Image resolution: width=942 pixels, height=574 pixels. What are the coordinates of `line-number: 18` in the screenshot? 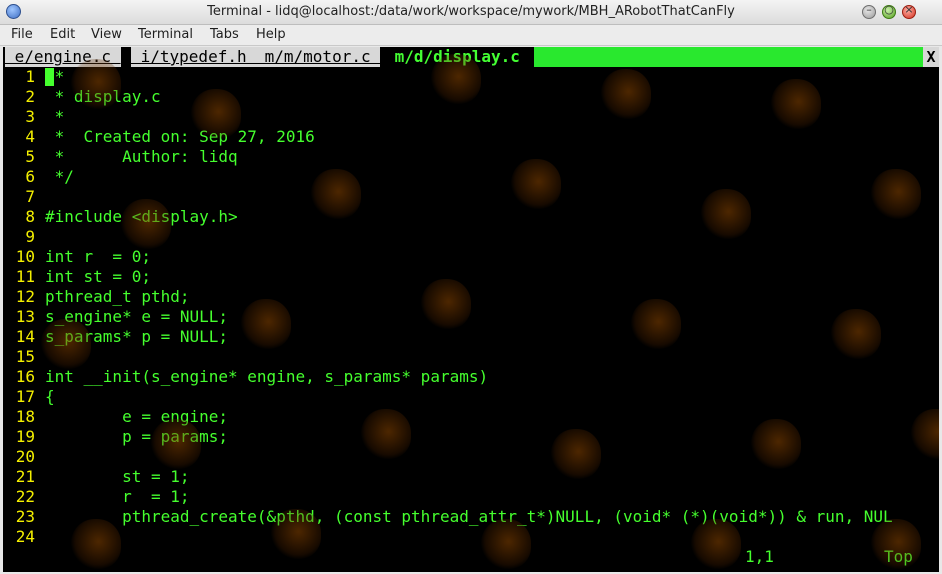 It's located at (25, 416).